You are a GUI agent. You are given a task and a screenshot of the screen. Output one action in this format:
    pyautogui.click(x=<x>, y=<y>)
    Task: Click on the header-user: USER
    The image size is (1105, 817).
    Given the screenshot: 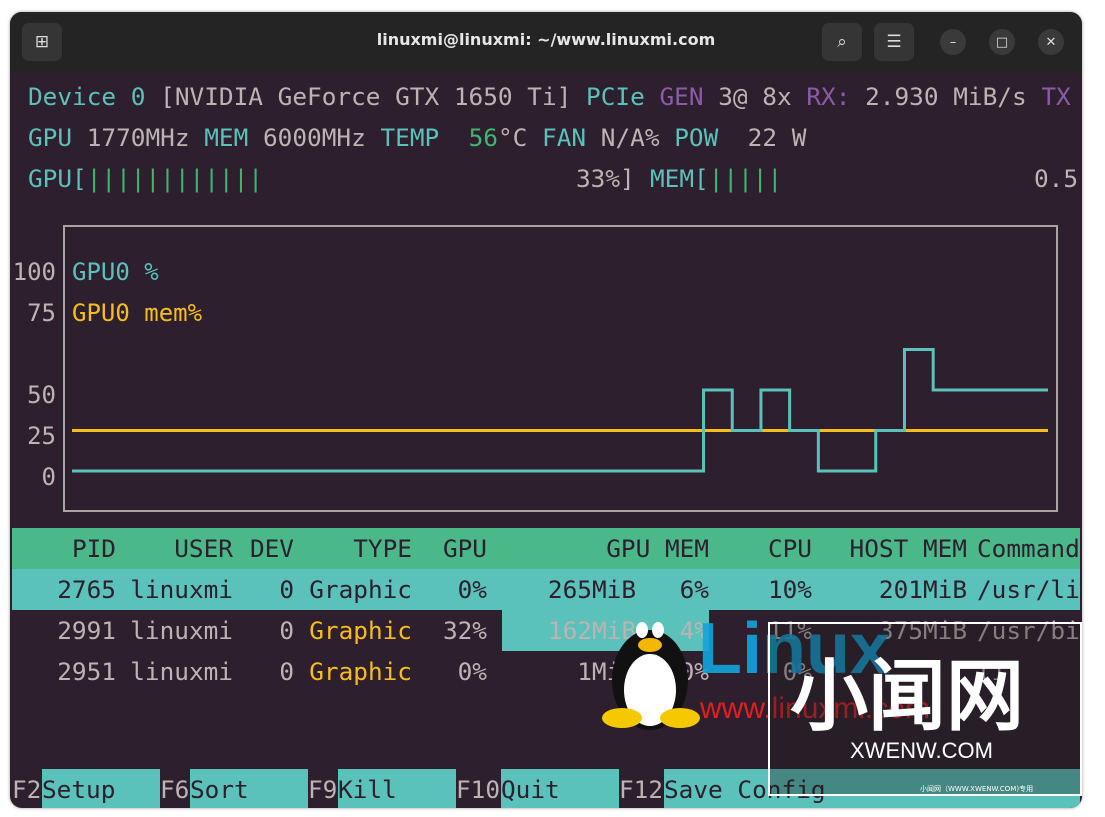 What is the action you would take?
    pyautogui.click(x=203, y=548)
    